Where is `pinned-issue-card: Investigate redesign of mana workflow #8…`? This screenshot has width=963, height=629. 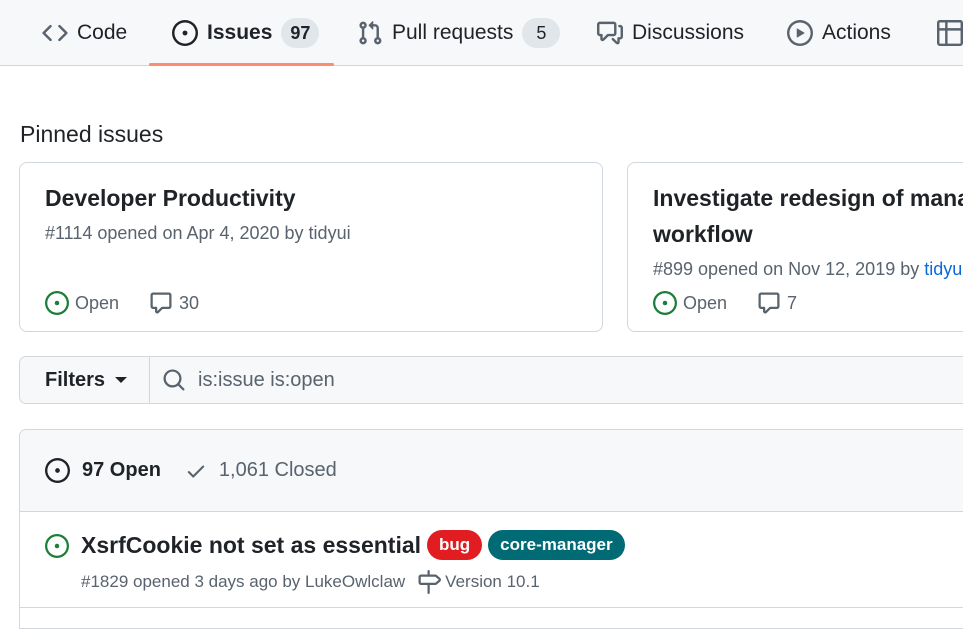 pinned-issue-card: Investigate redesign of mana workflow #8… is located at coordinates (795, 247).